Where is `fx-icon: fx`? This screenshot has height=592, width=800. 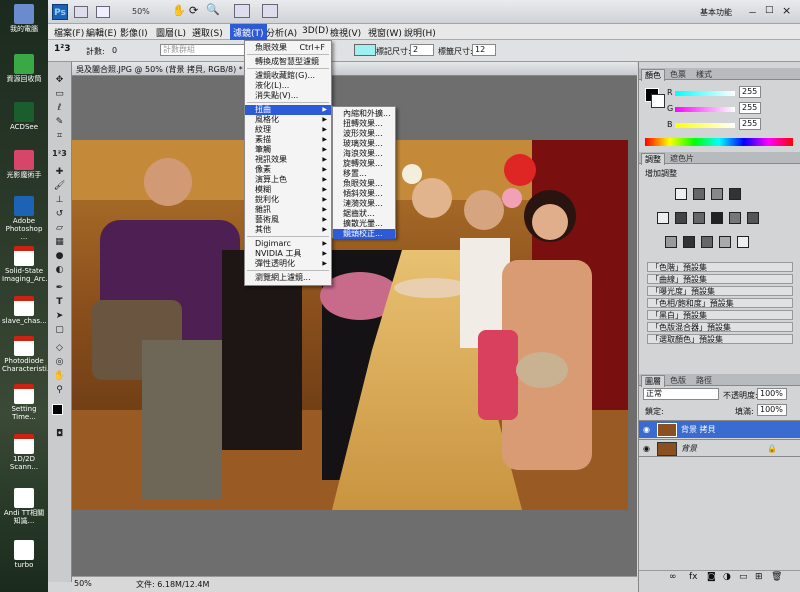
fx-icon: fx is located at coordinates (693, 577).